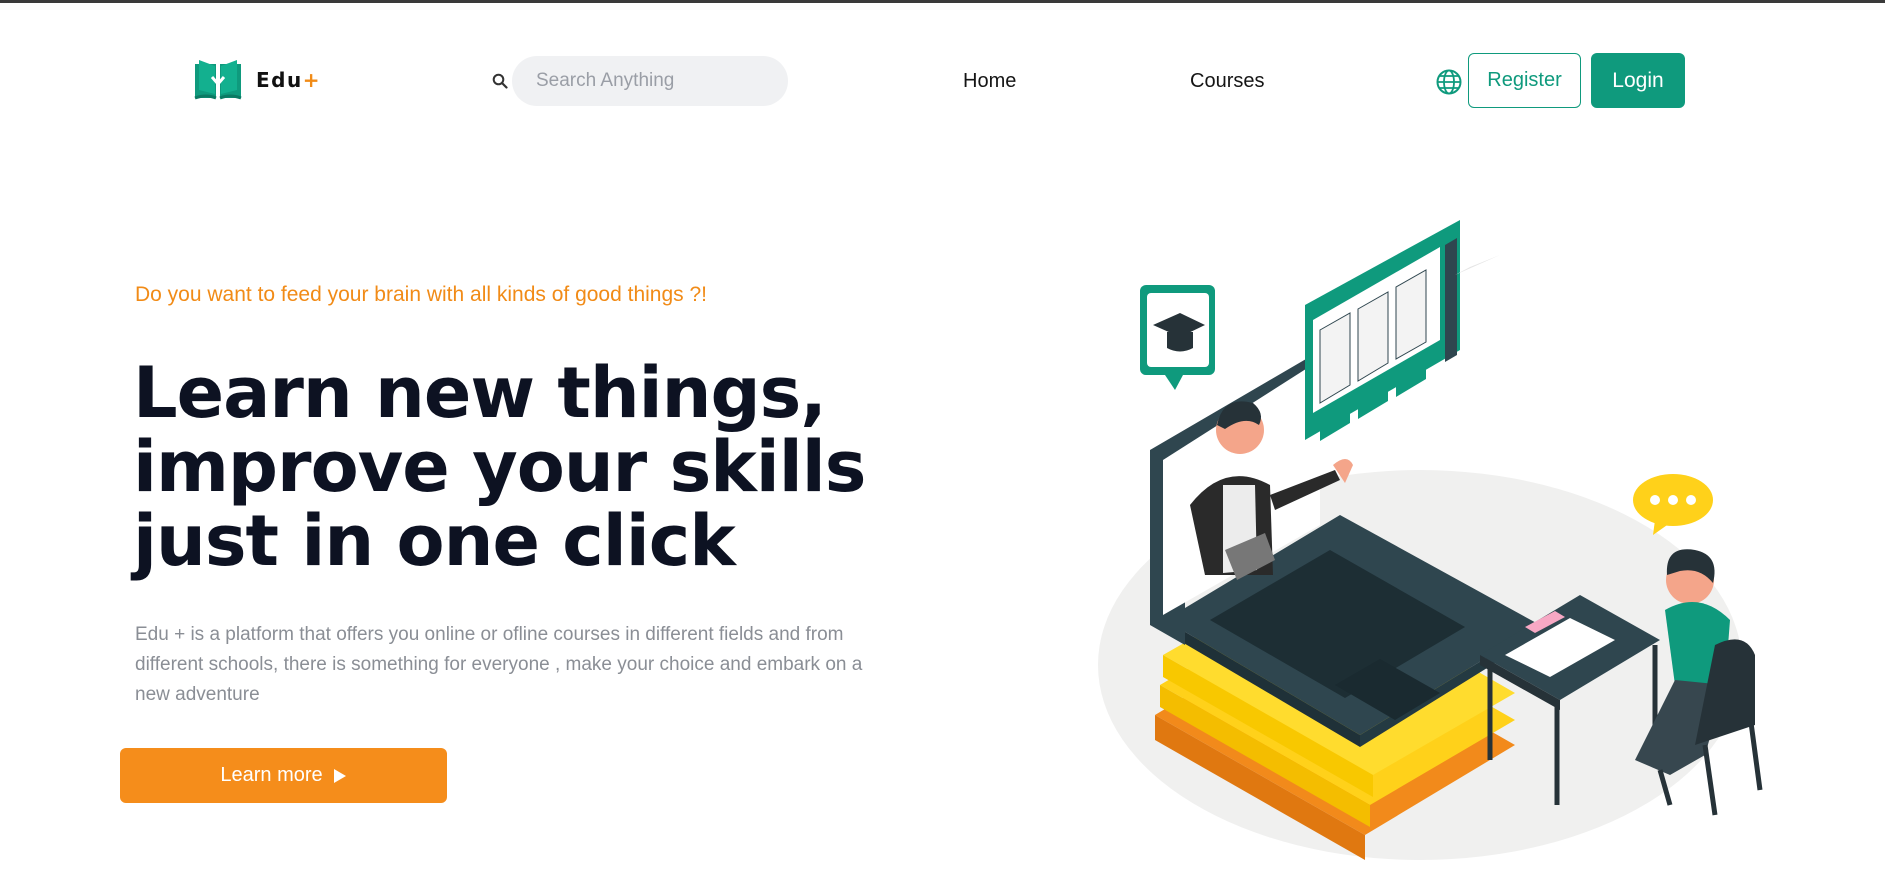  Describe the element at coordinates (288, 80) in the screenshot. I see `brand-name: Edu+` at that location.